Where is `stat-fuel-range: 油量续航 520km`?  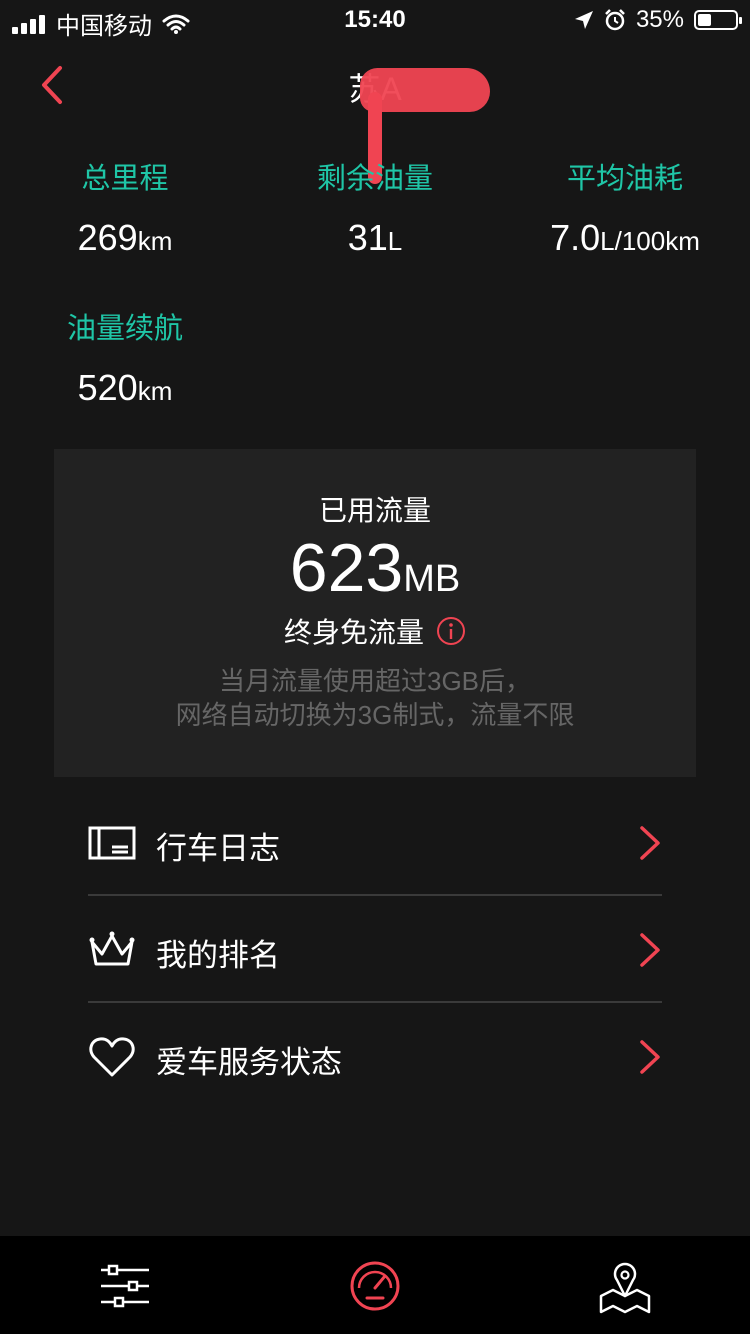 stat-fuel-range: 油量续航 520km is located at coordinates (125, 357).